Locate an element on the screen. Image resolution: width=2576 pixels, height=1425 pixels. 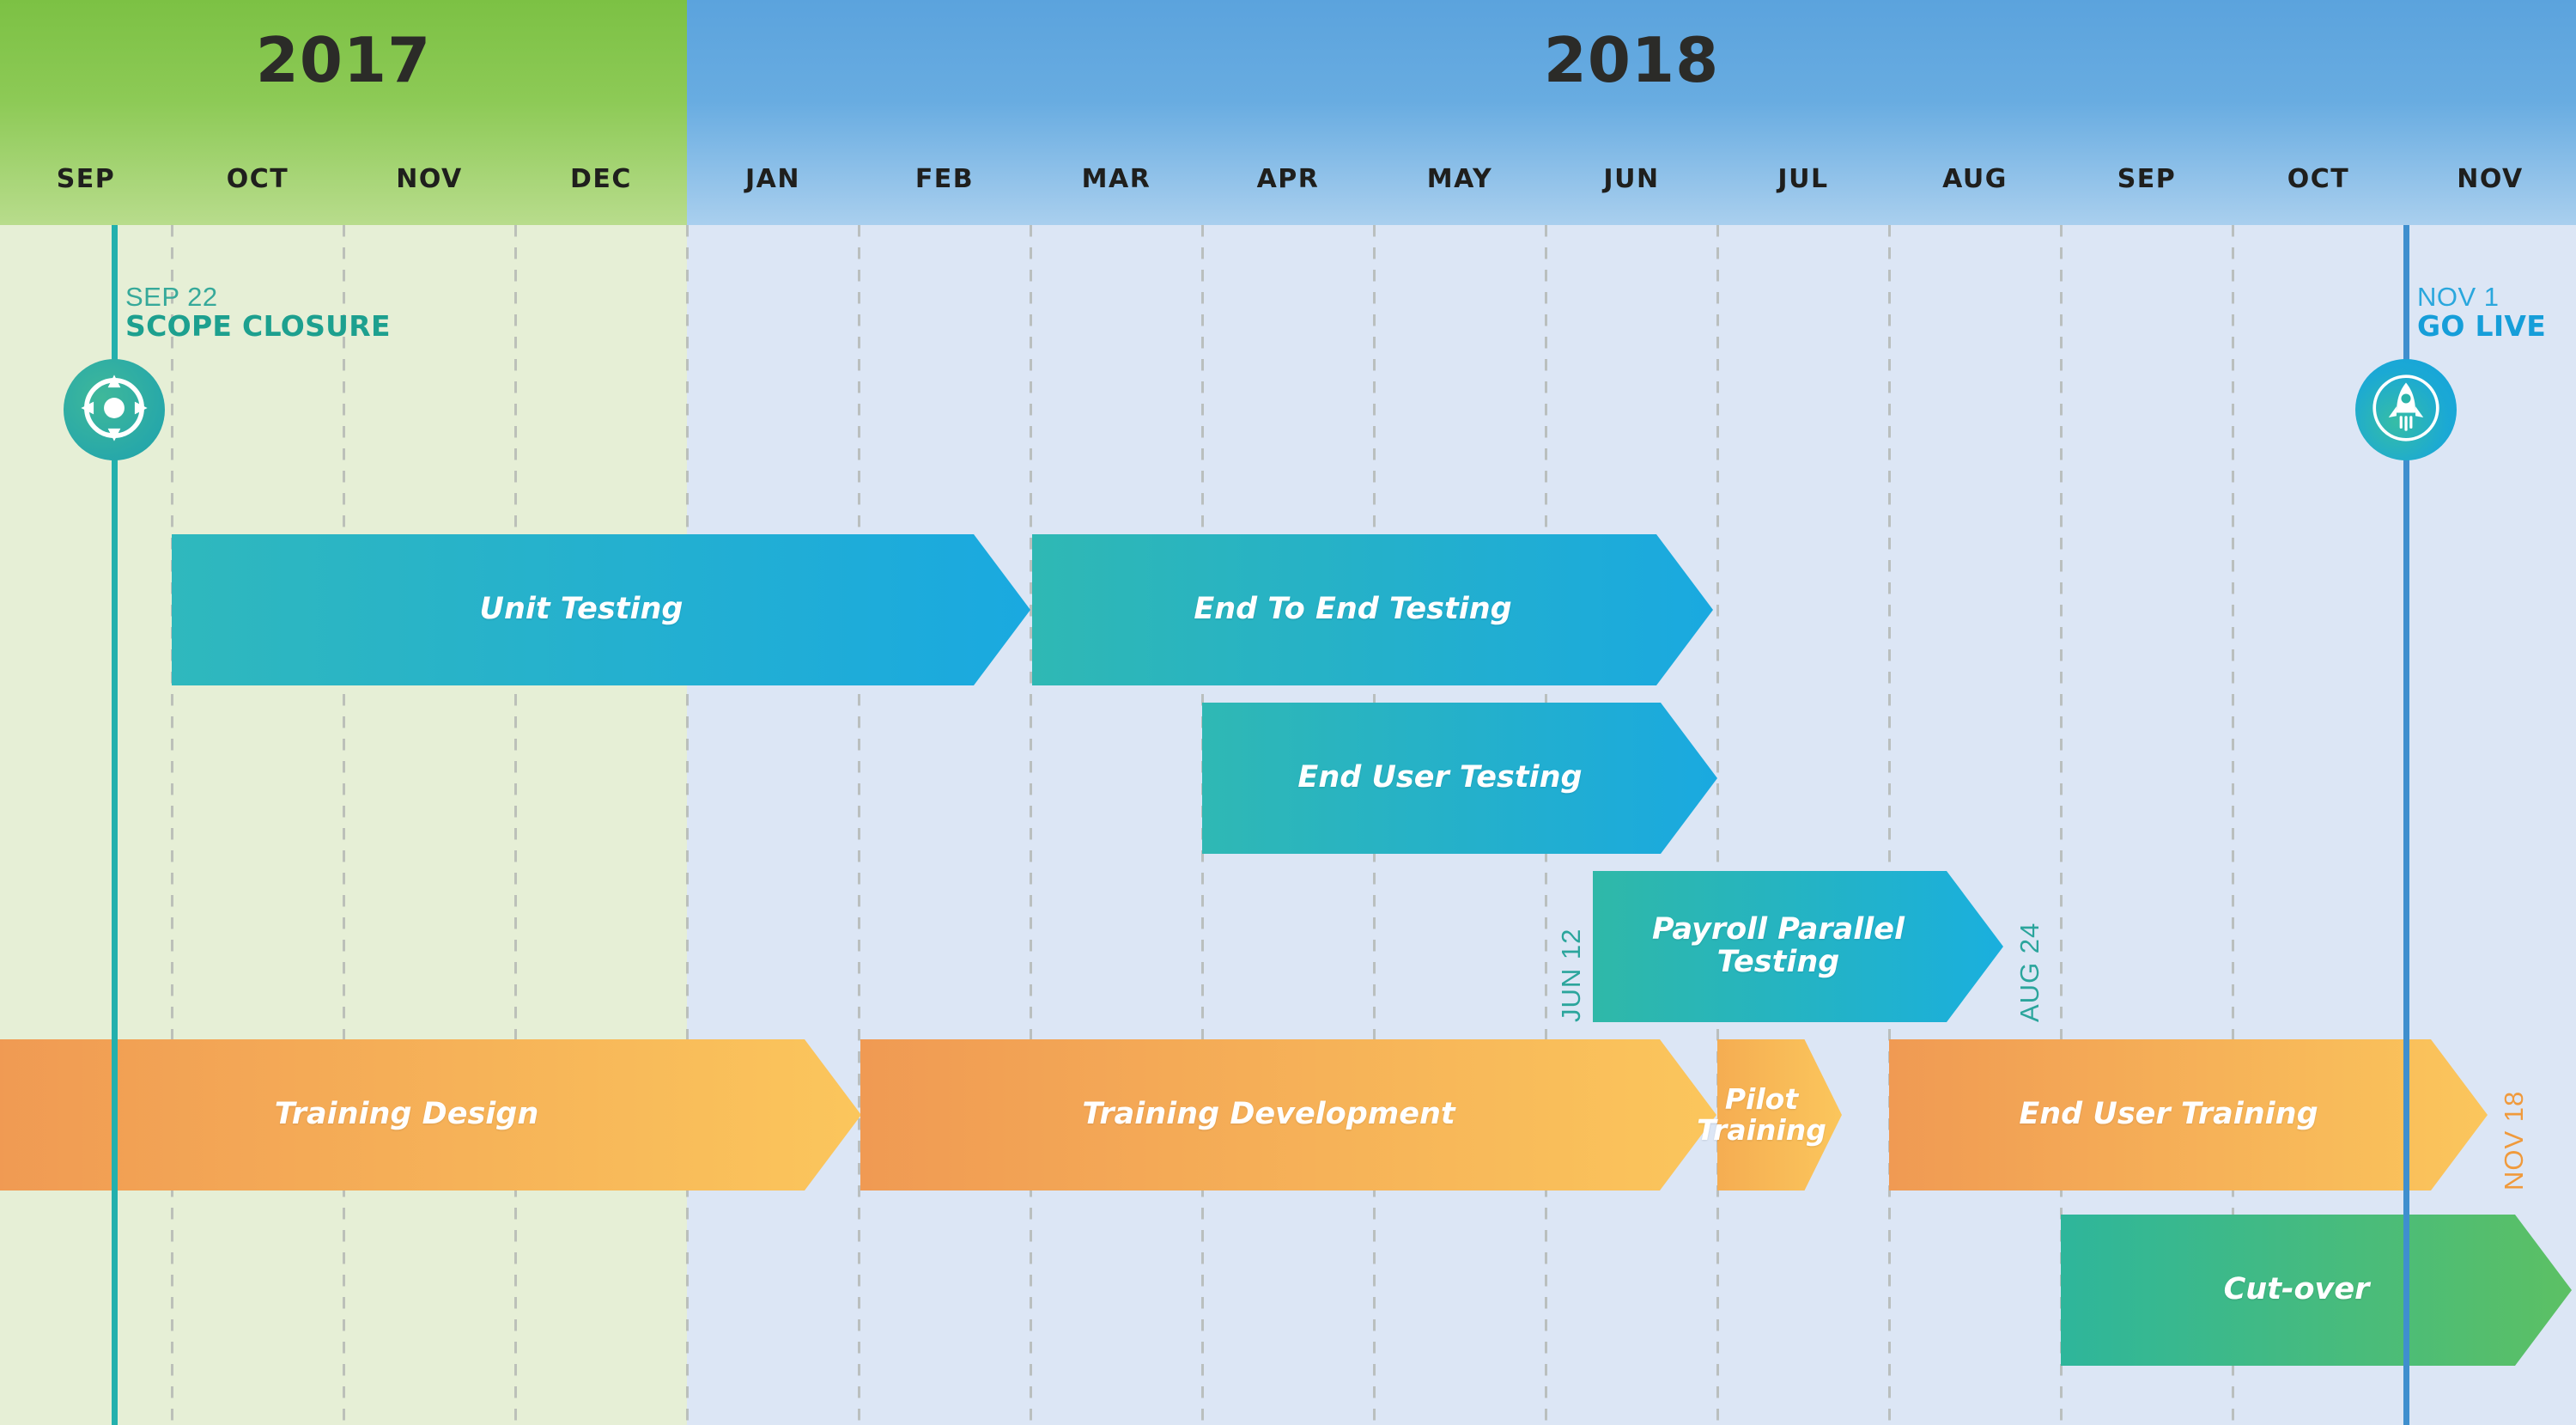
month-label-oct-2017: OCT is located at coordinates (258, 179).